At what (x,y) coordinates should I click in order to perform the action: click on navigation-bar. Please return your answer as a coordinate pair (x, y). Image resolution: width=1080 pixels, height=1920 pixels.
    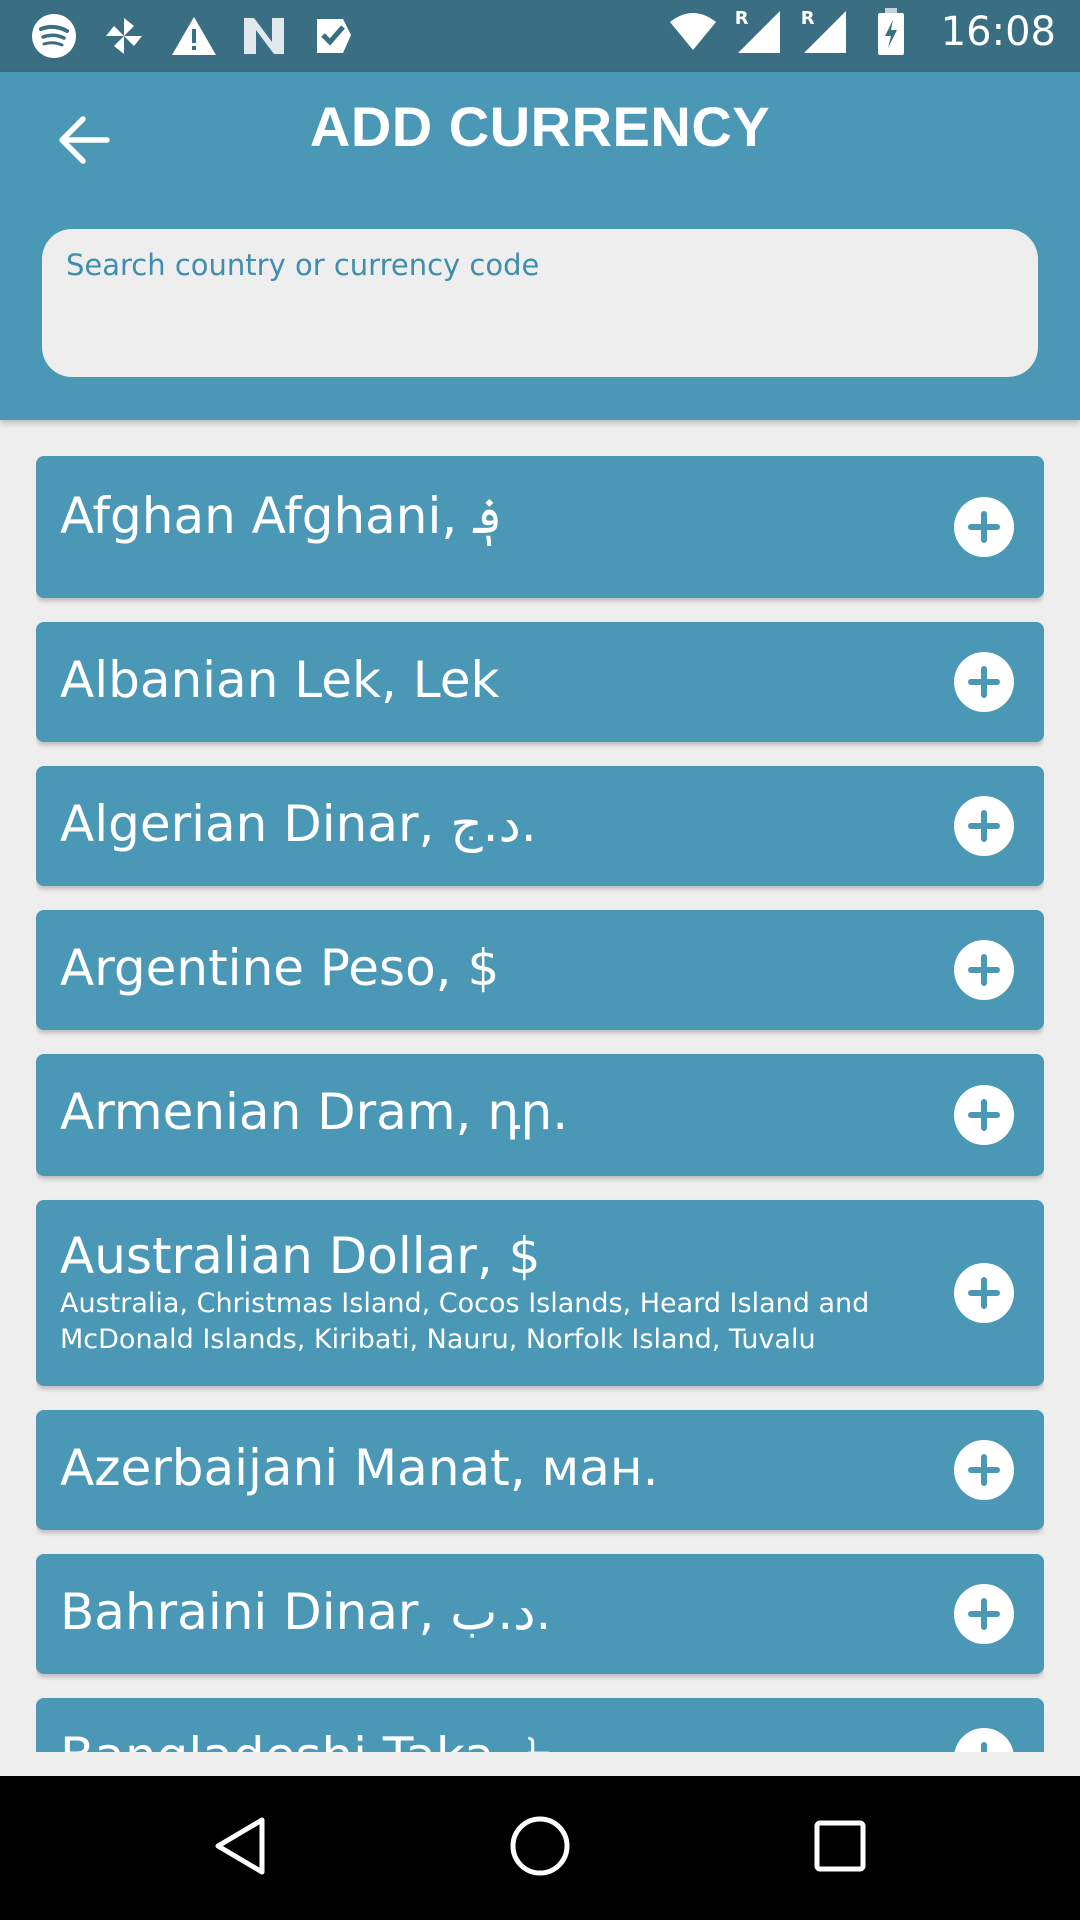
    Looking at the image, I should click on (540, 1848).